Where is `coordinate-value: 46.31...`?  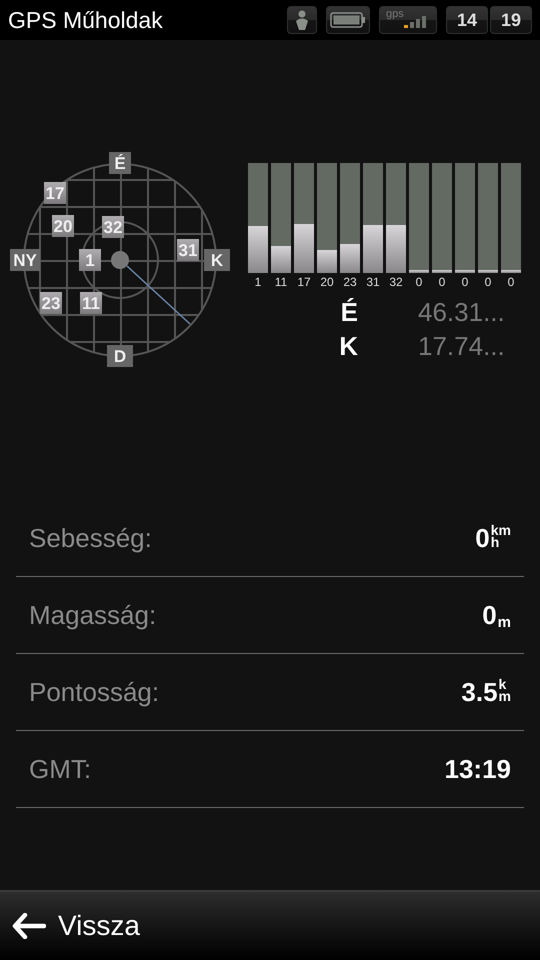 coordinate-value: 46.31... is located at coordinates (461, 312).